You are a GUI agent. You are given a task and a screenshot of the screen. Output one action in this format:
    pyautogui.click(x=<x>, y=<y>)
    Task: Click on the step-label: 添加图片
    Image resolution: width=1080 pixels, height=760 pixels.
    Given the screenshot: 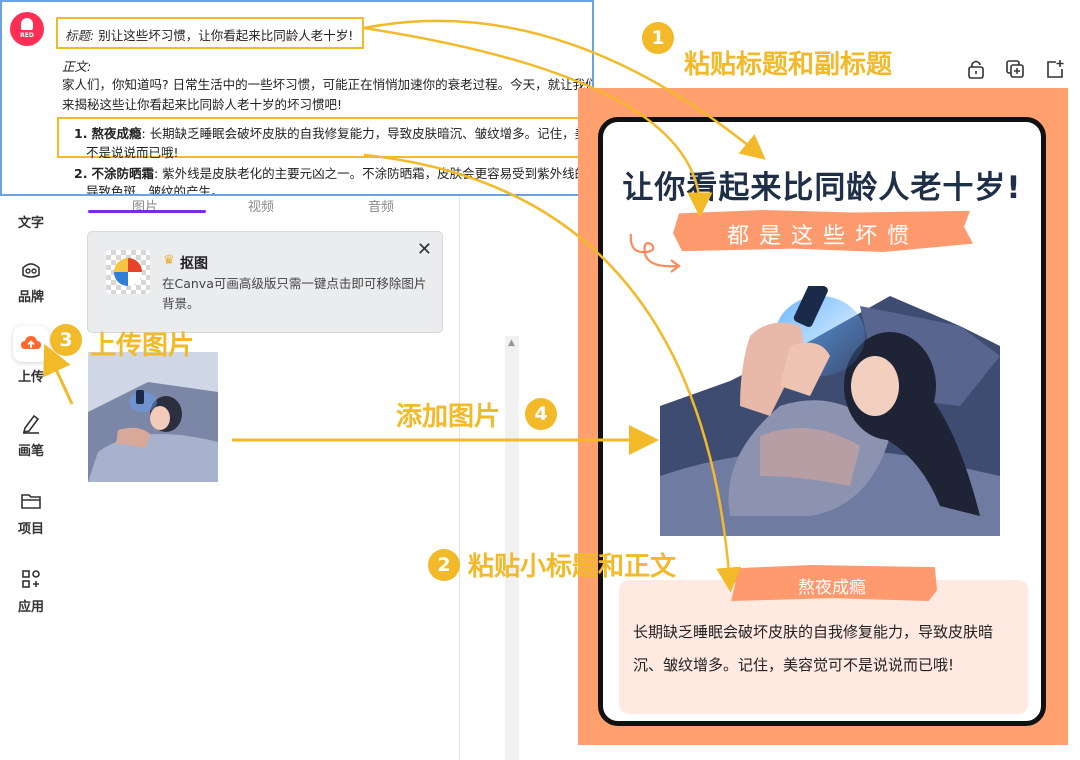 What is the action you would take?
    pyautogui.click(x=448, y=417)
    